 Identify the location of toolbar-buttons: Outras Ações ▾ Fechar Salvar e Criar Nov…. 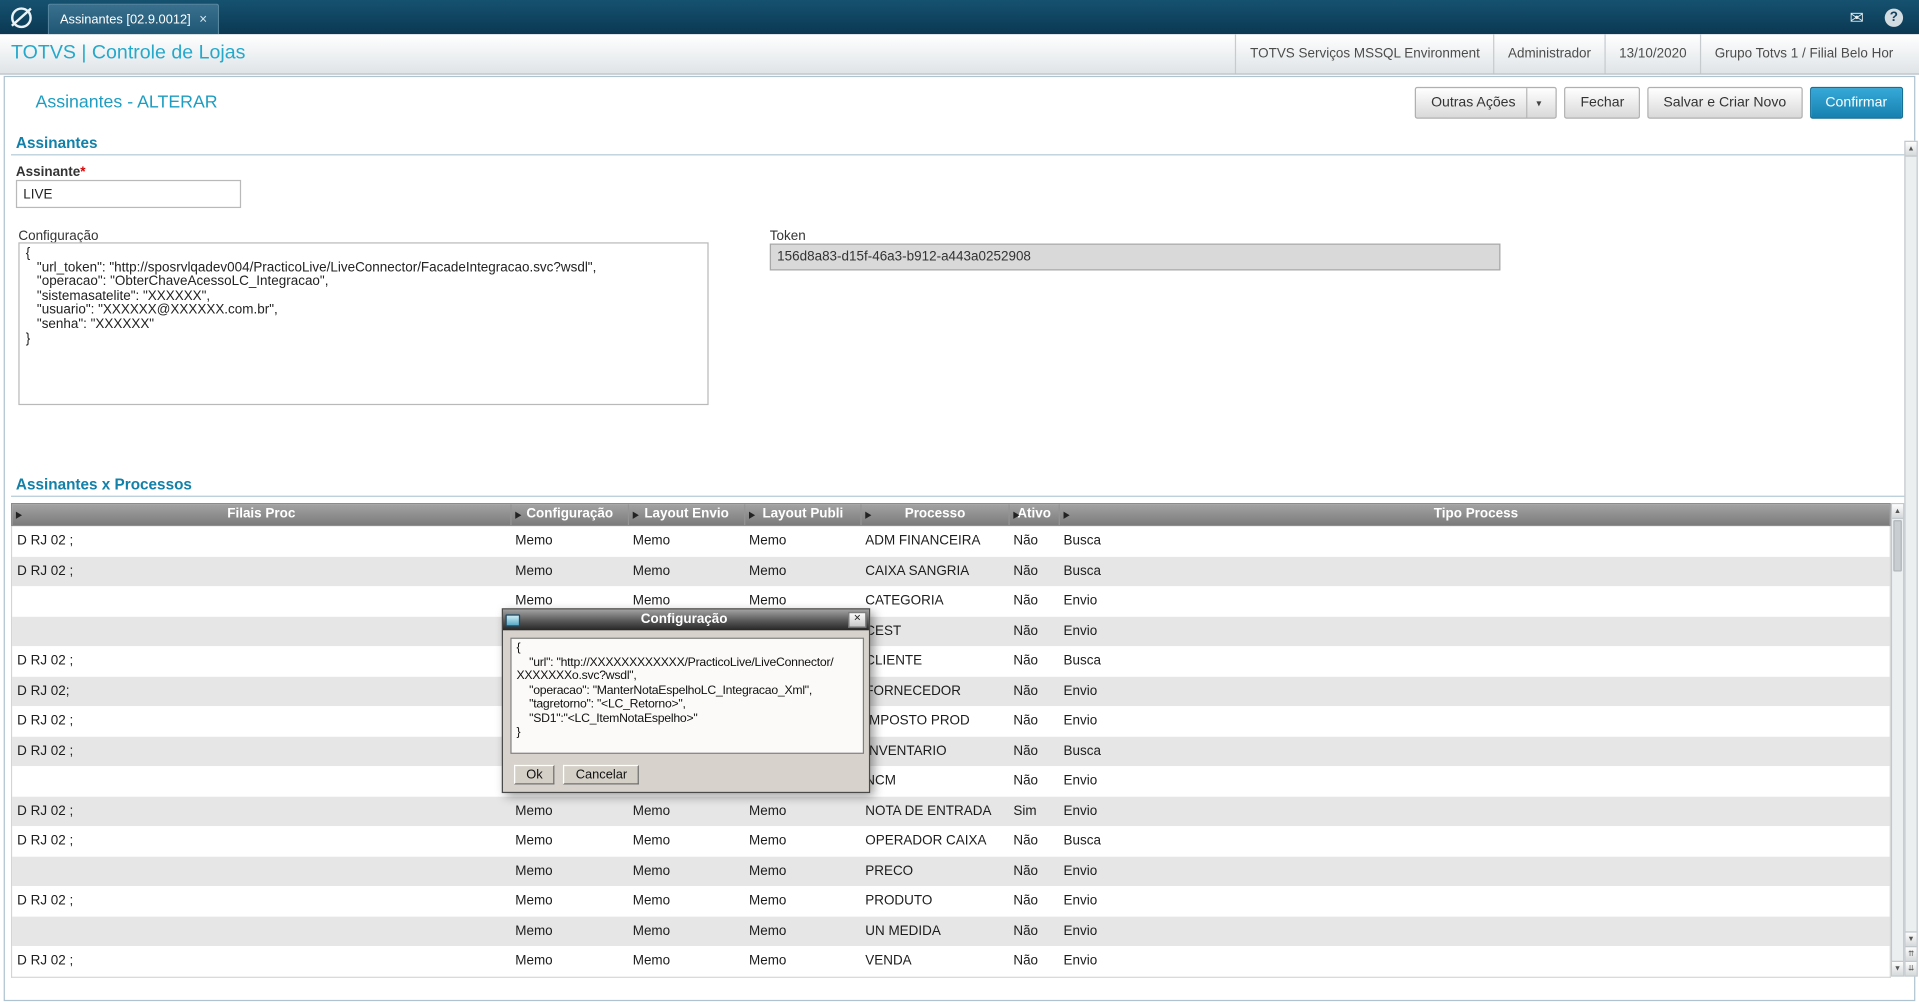
(1659, 102).